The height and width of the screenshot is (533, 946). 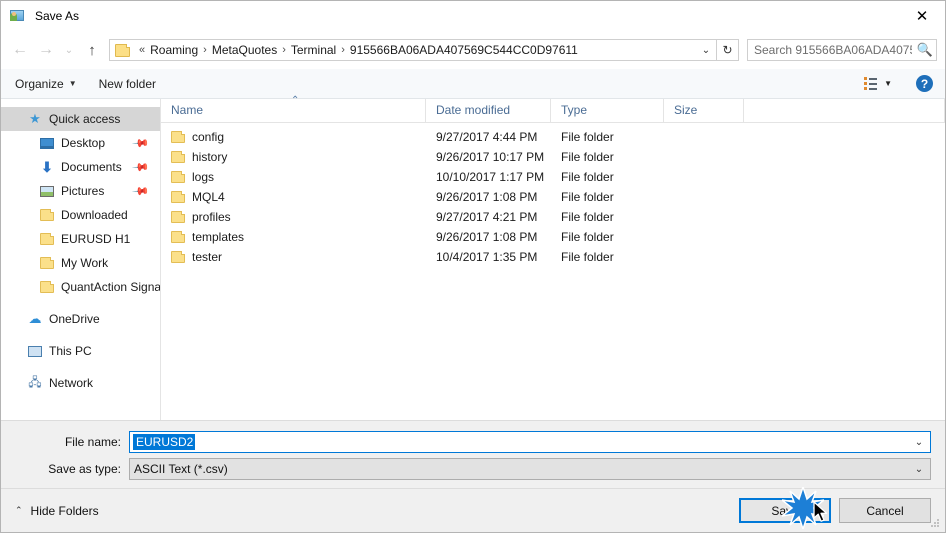 I want to click on sidebar-item-onedrive: ☁ OneDrive, so click(x=80, y=319).